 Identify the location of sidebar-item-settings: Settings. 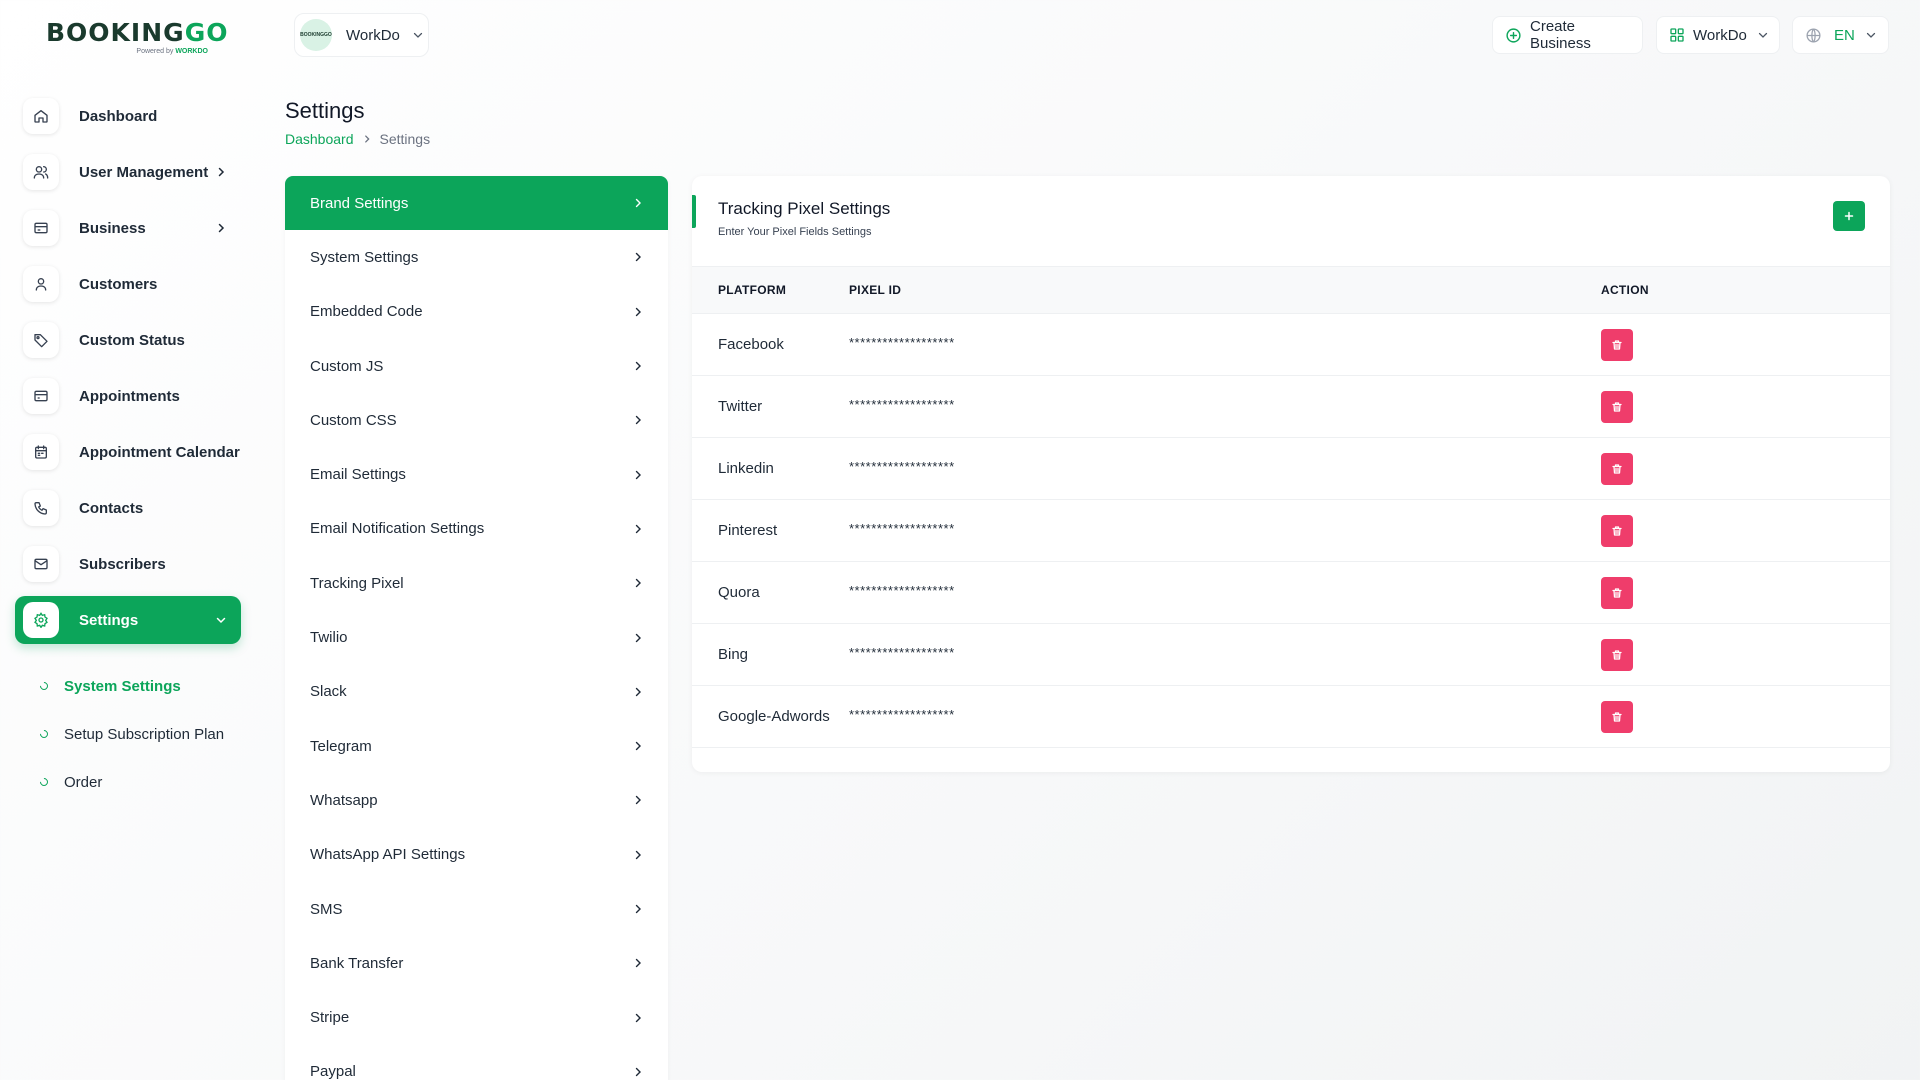
(128, 620).